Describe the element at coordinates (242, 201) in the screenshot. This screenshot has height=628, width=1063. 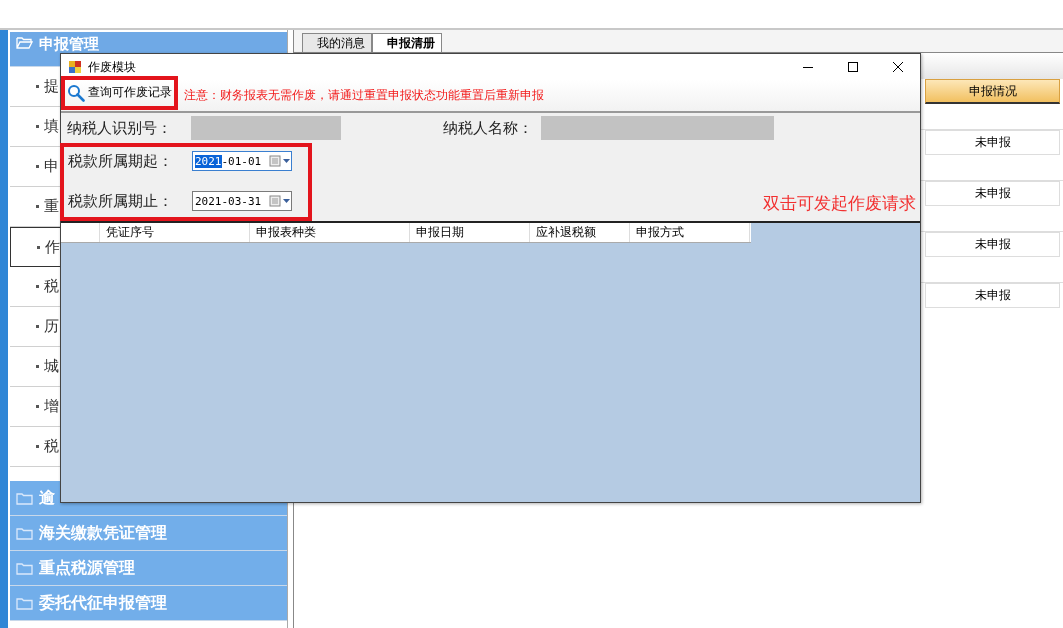
I see `date-field: 2021-03-31` at that location.